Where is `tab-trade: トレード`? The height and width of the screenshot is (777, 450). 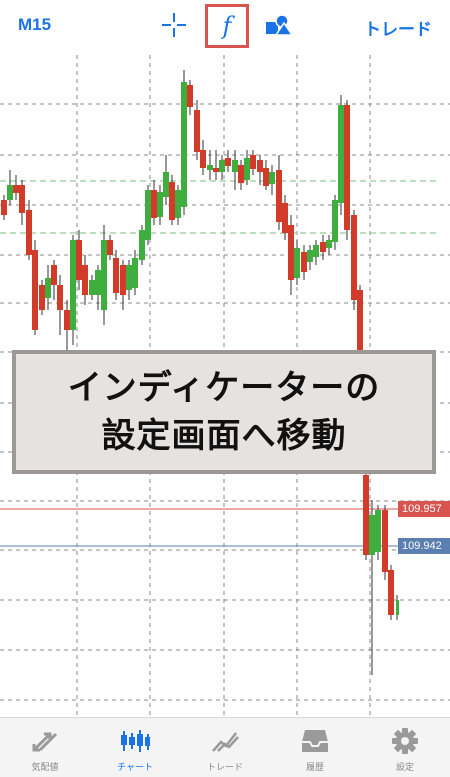
tab-trade: トレード is located at coordinates (225, 747).